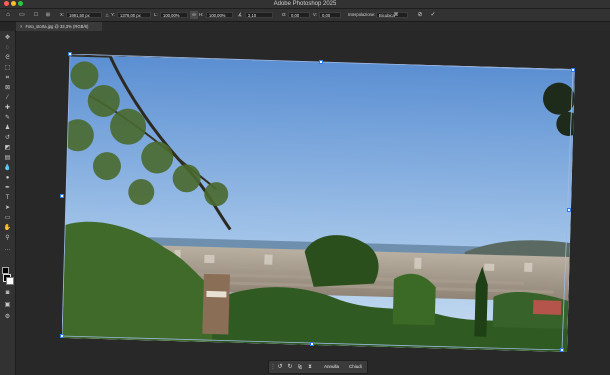  I want to click on edit-toolbar-icon: ⚙, so click(7, 317).